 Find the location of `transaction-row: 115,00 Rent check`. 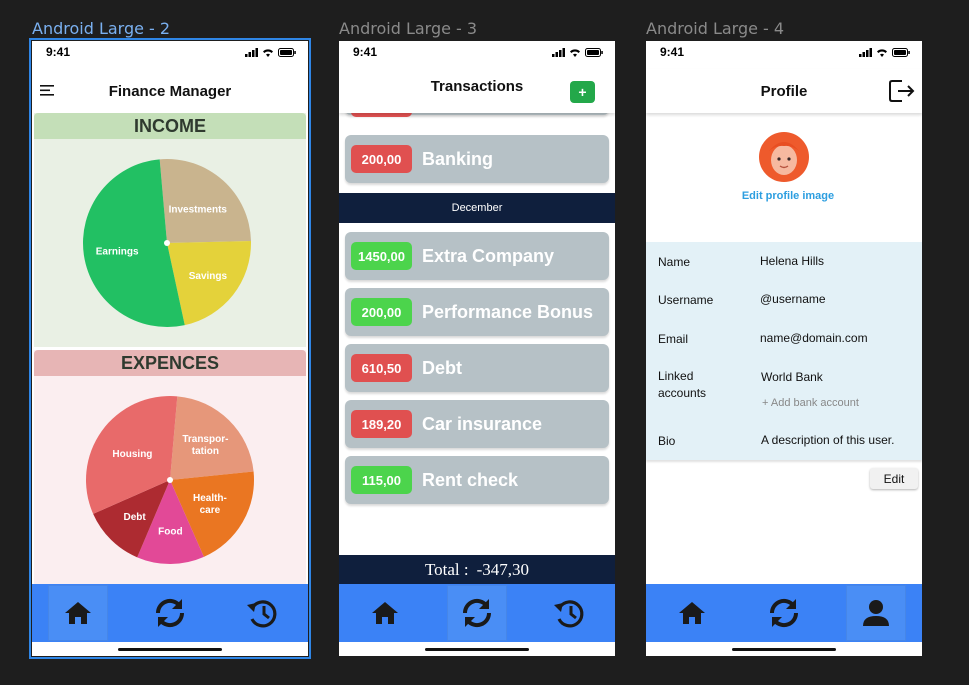

transaction-row: 115,00 Rent check is located at coordinates (477, 480).